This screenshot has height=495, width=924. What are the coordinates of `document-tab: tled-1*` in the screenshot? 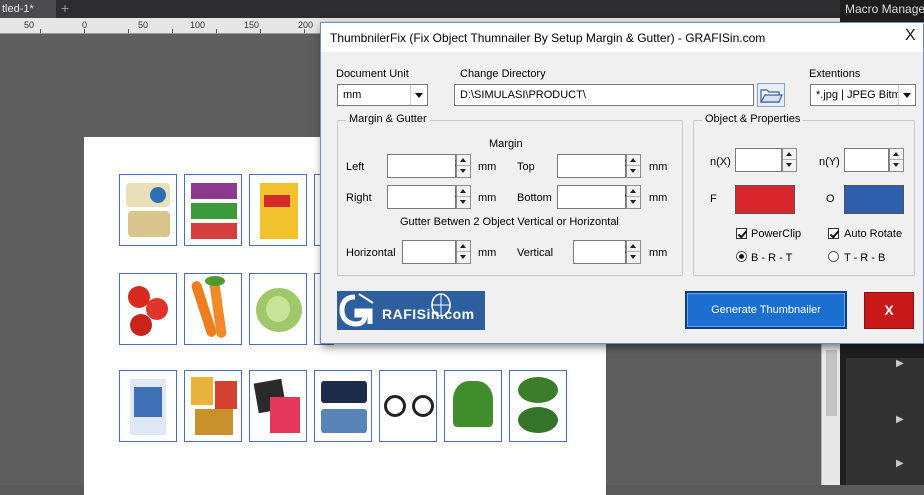 It's located at (28, 9).